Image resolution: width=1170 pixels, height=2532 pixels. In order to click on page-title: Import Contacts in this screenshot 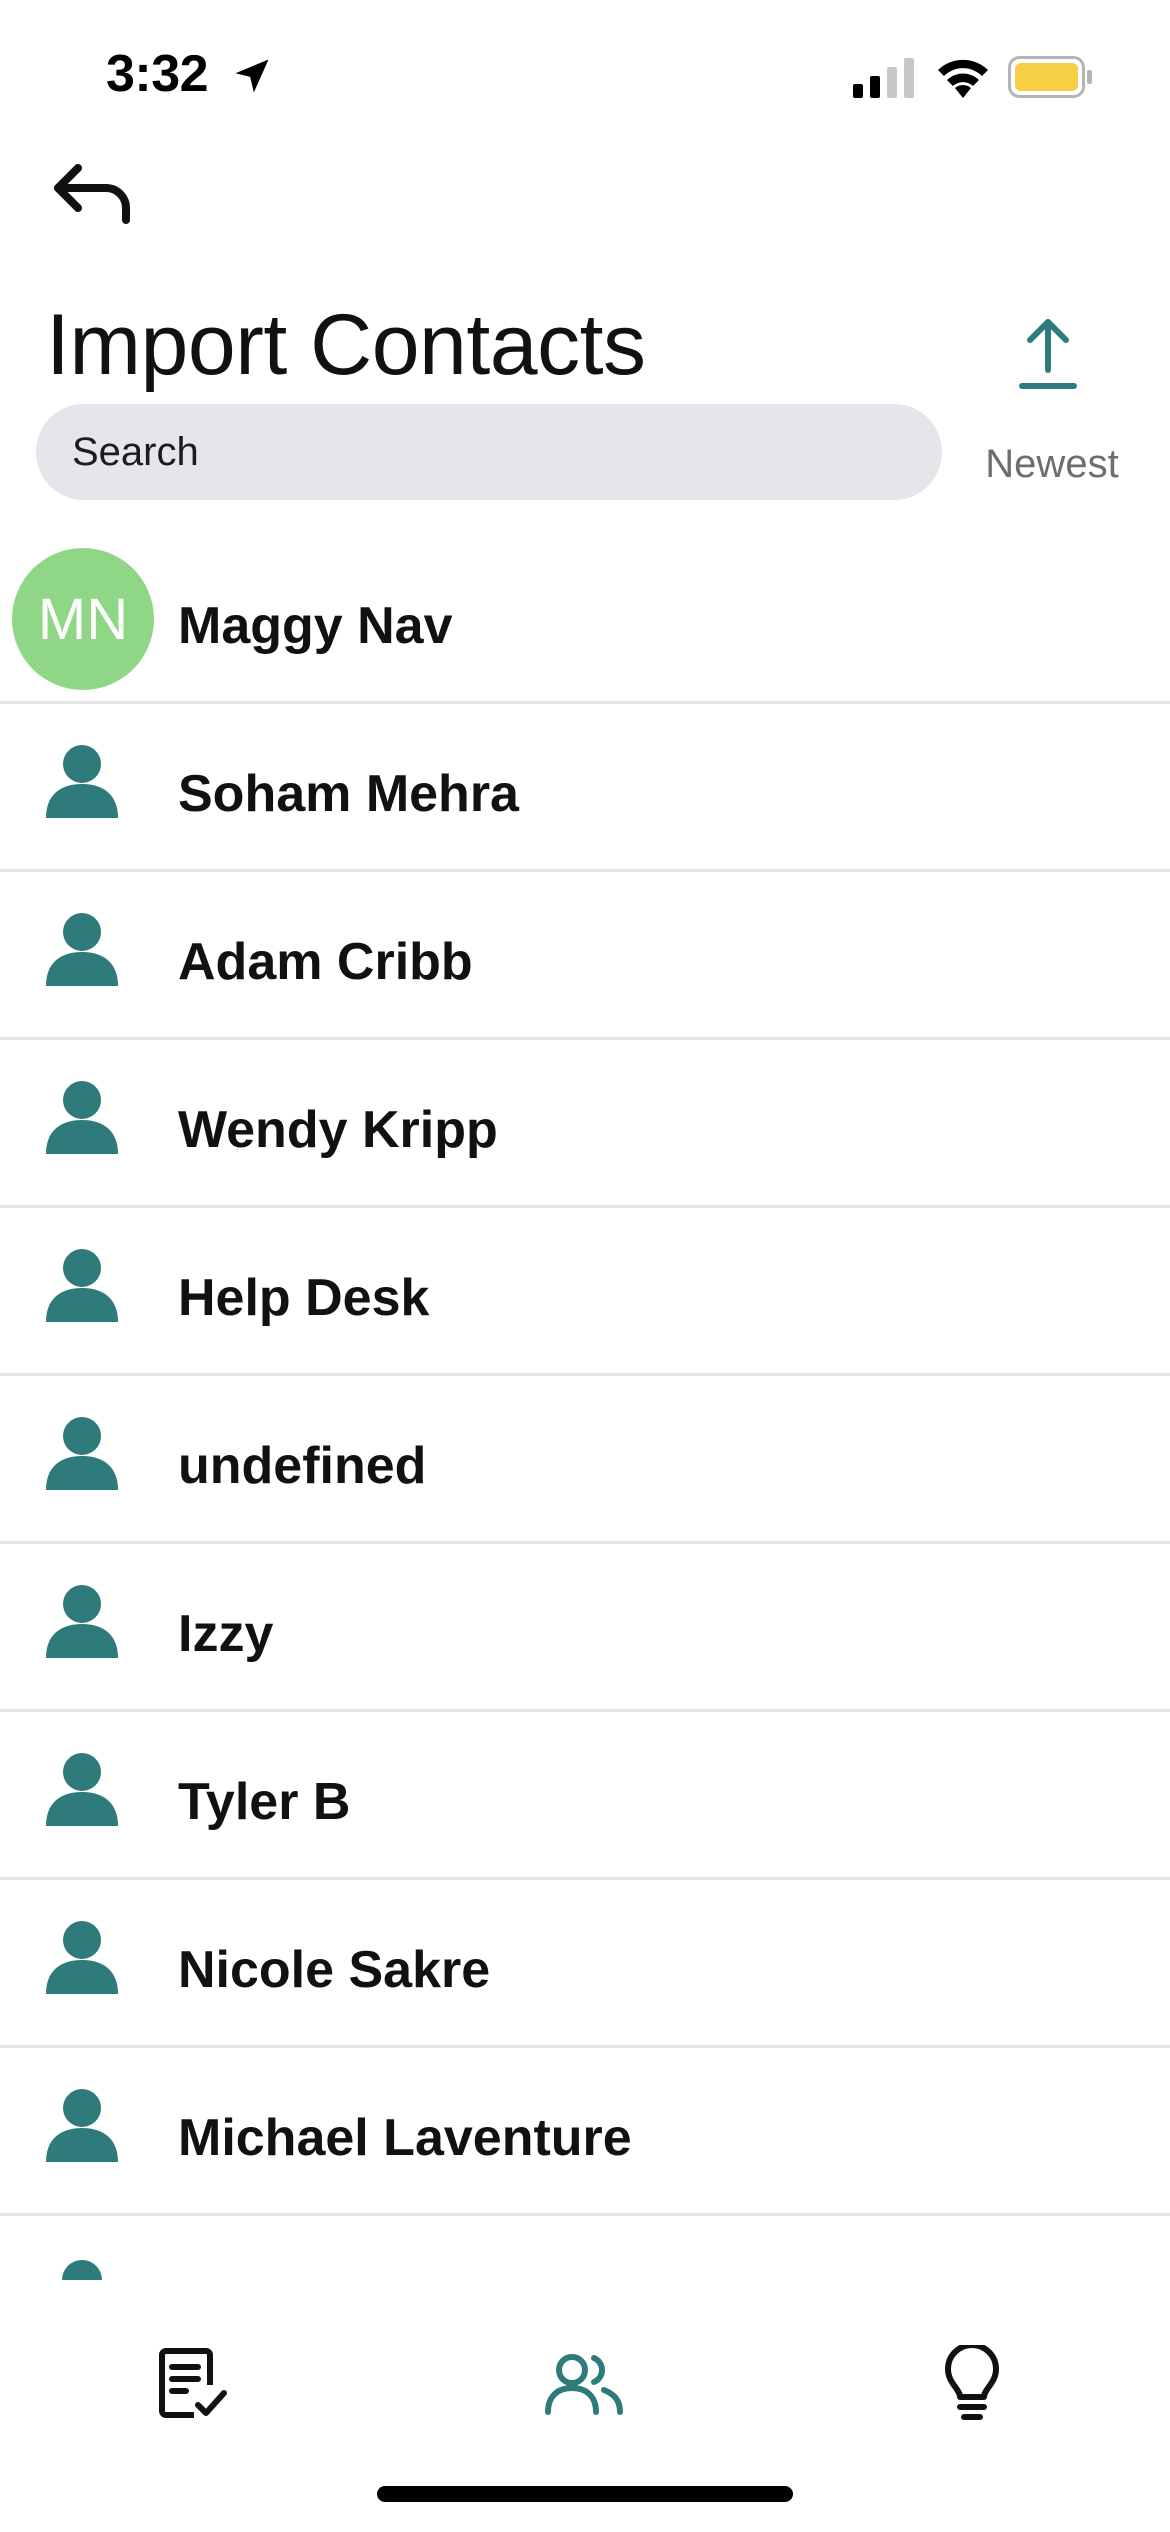, I will do `click(346, 345)`.